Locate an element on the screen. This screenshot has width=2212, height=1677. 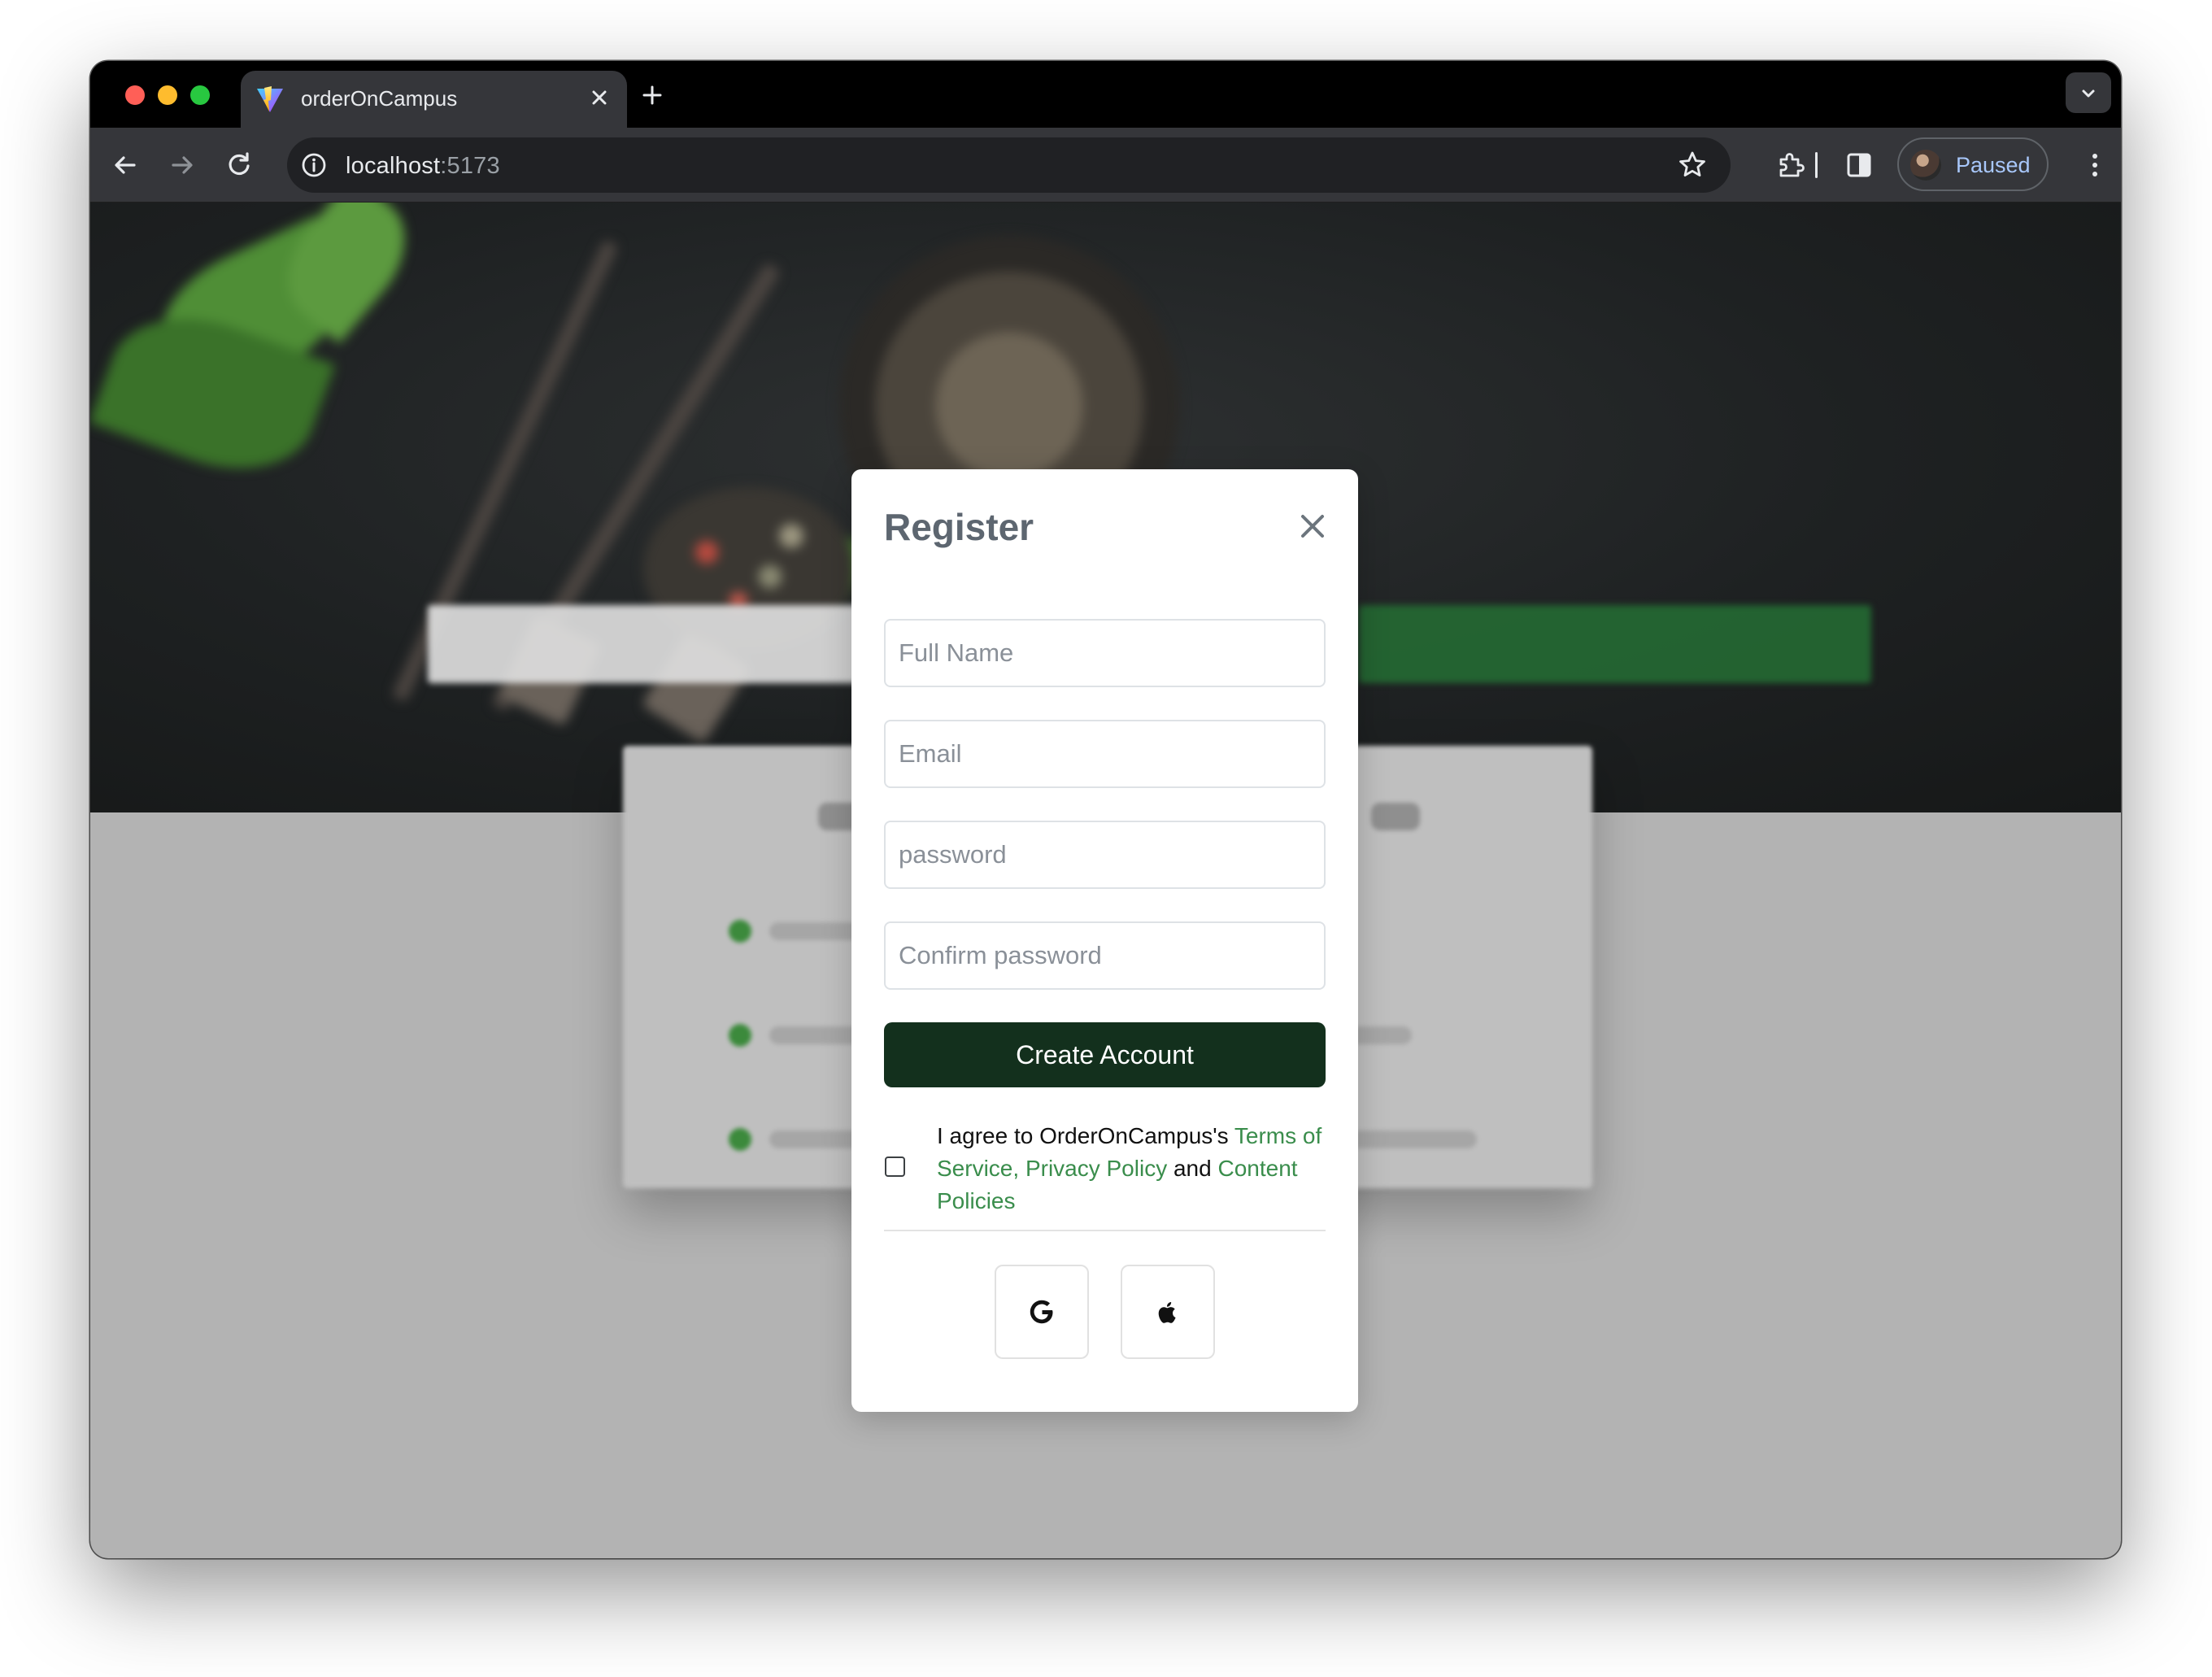
tab-search-button is located at coordinates (2088, 92).